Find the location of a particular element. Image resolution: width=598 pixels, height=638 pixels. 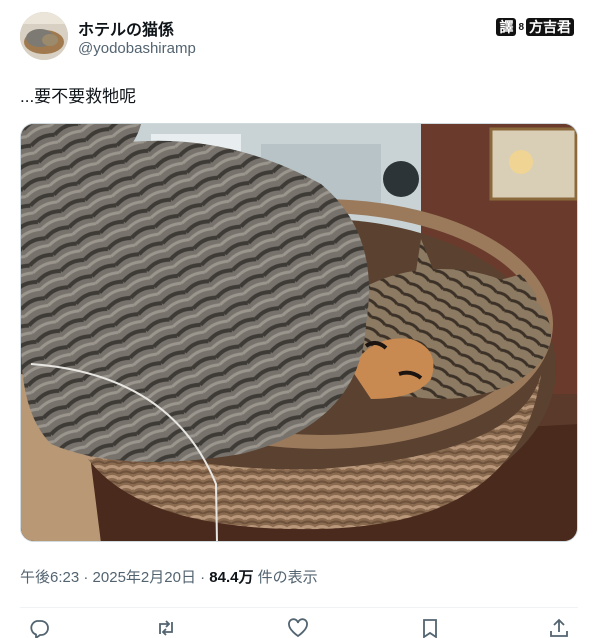

user-handle: @yodobashiramp is located at coordinates (137, 48).